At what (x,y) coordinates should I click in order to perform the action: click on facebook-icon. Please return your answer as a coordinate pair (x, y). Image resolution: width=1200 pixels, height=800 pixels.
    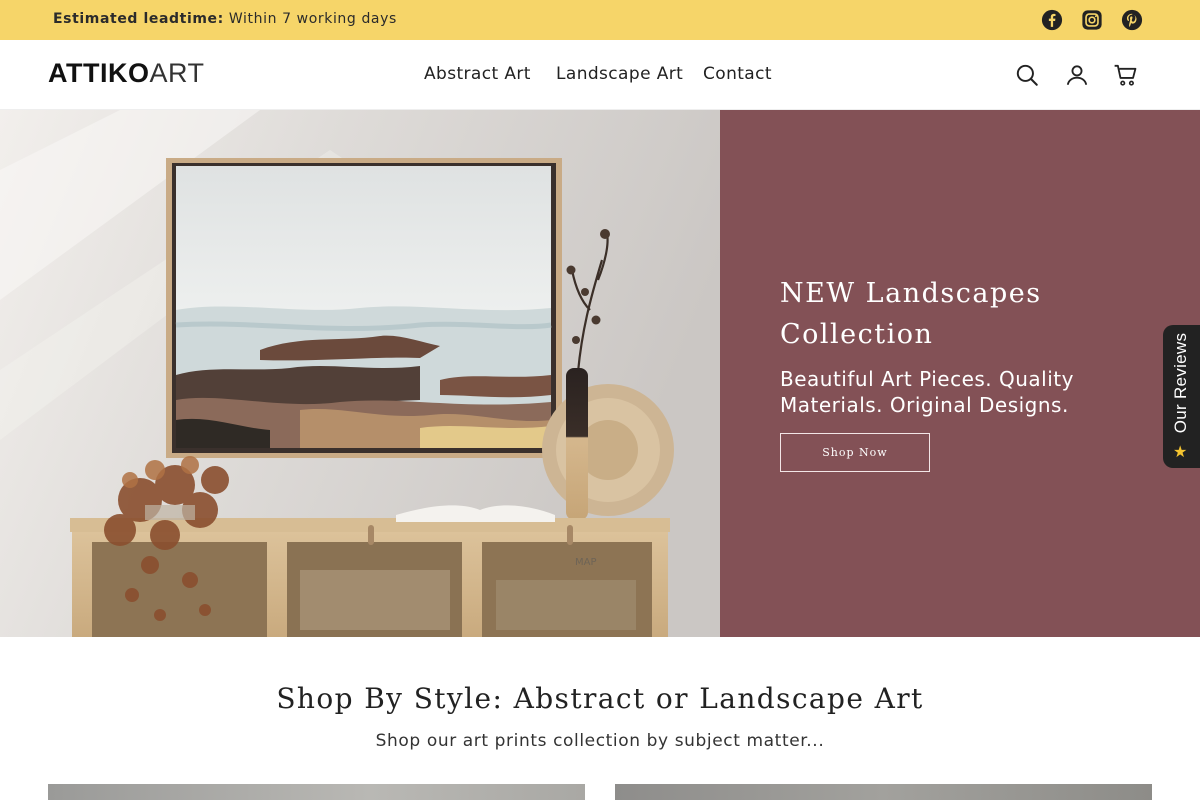
    Looking at the image, I should click on (1052, 20).